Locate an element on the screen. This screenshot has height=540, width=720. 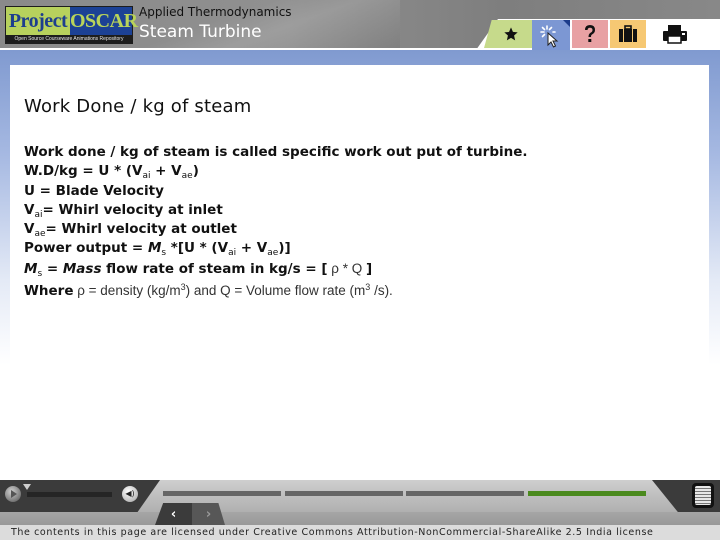
notes-button is located at coordinates (703, 495).